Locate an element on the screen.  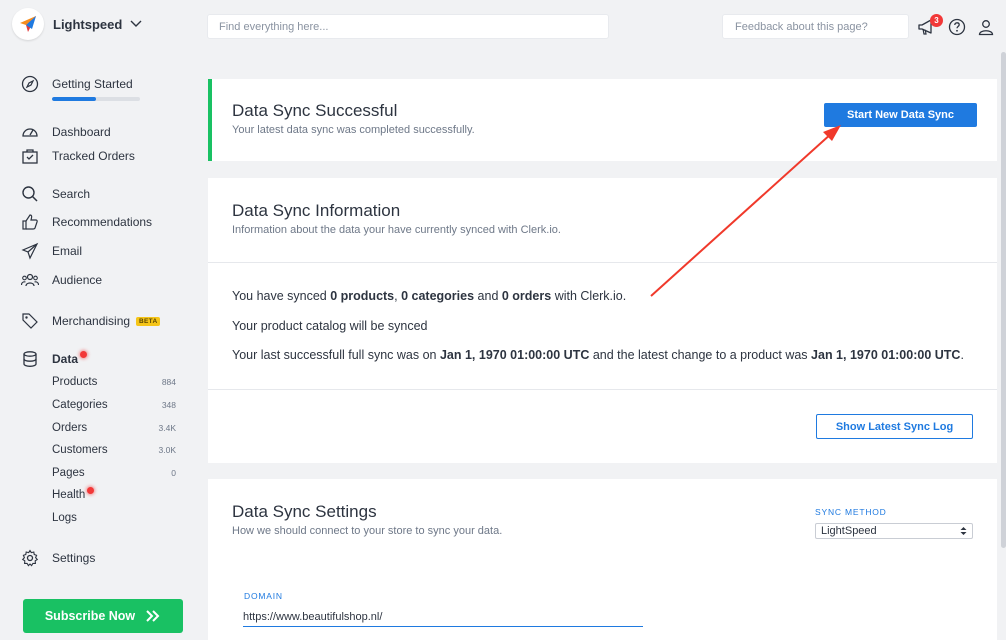
sidebar-item-merchandising: Merchandising BETA is located at coordinates (90, 321).